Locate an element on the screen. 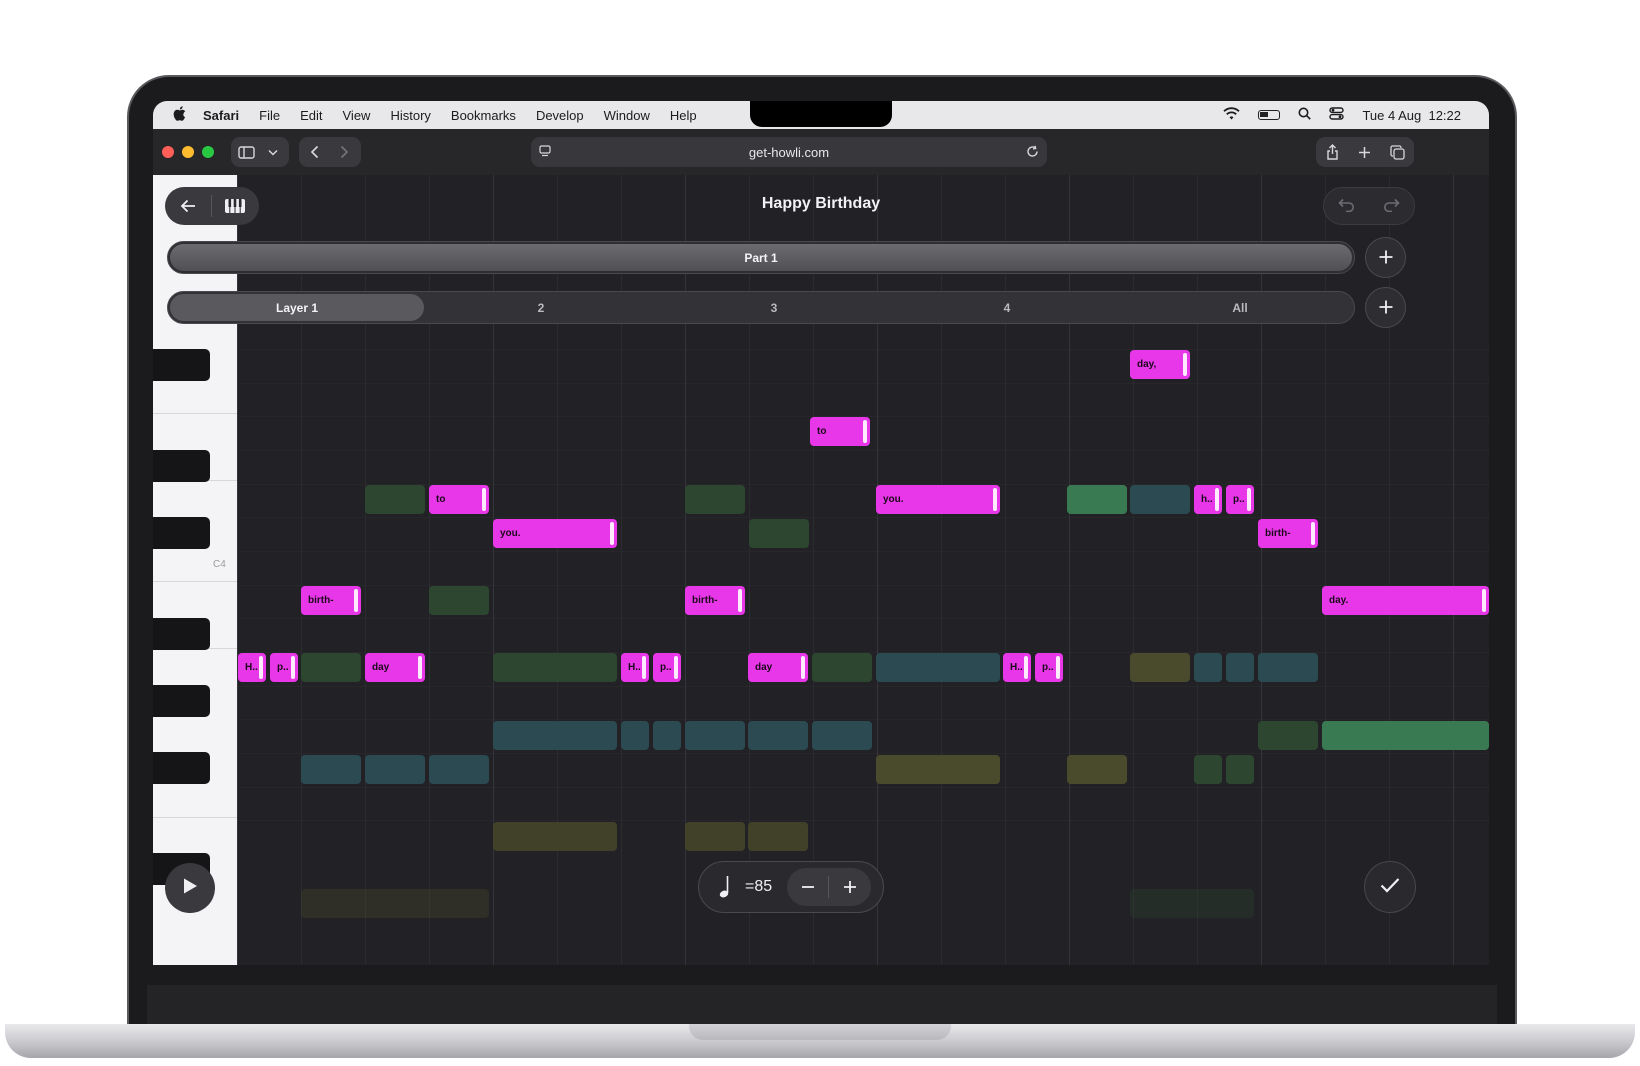 The height and width of the screenshot is (1066, 1640). back-icon is located at coordinates (314, 152).